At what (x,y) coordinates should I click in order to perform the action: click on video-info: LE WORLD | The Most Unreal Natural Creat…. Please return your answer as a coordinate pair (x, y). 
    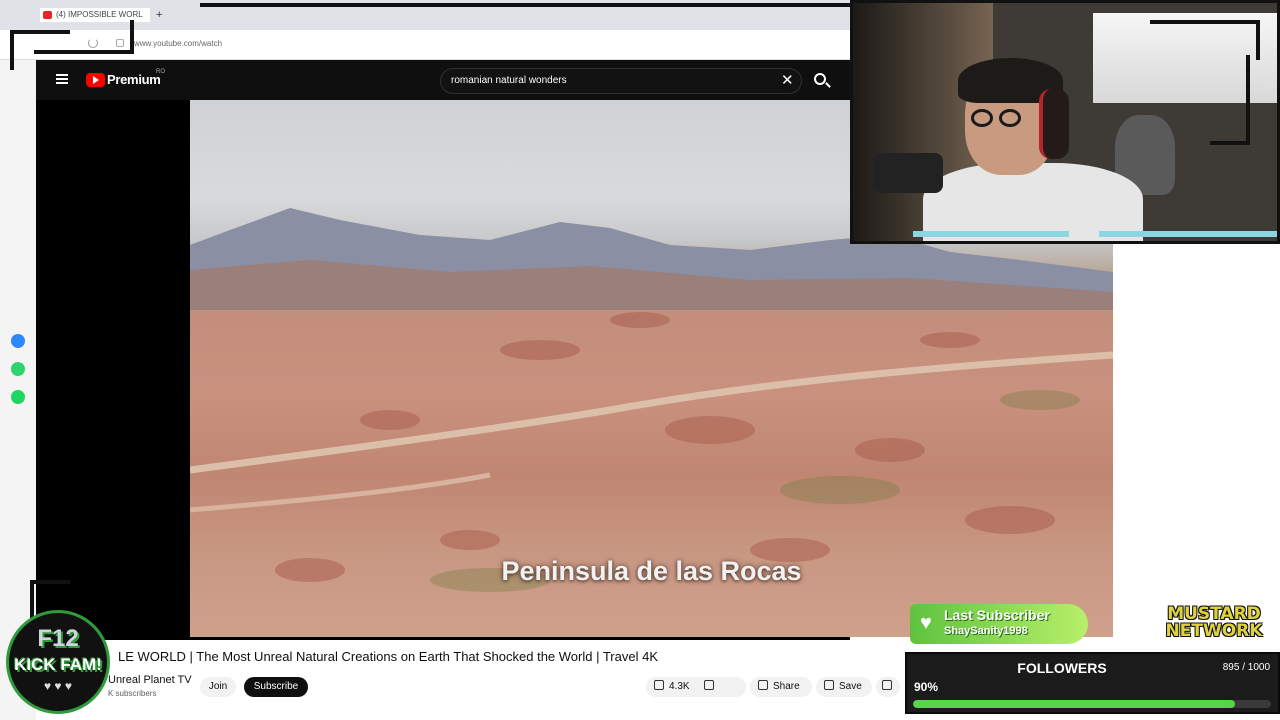
    Looking at the image, I should click on (471, 680).